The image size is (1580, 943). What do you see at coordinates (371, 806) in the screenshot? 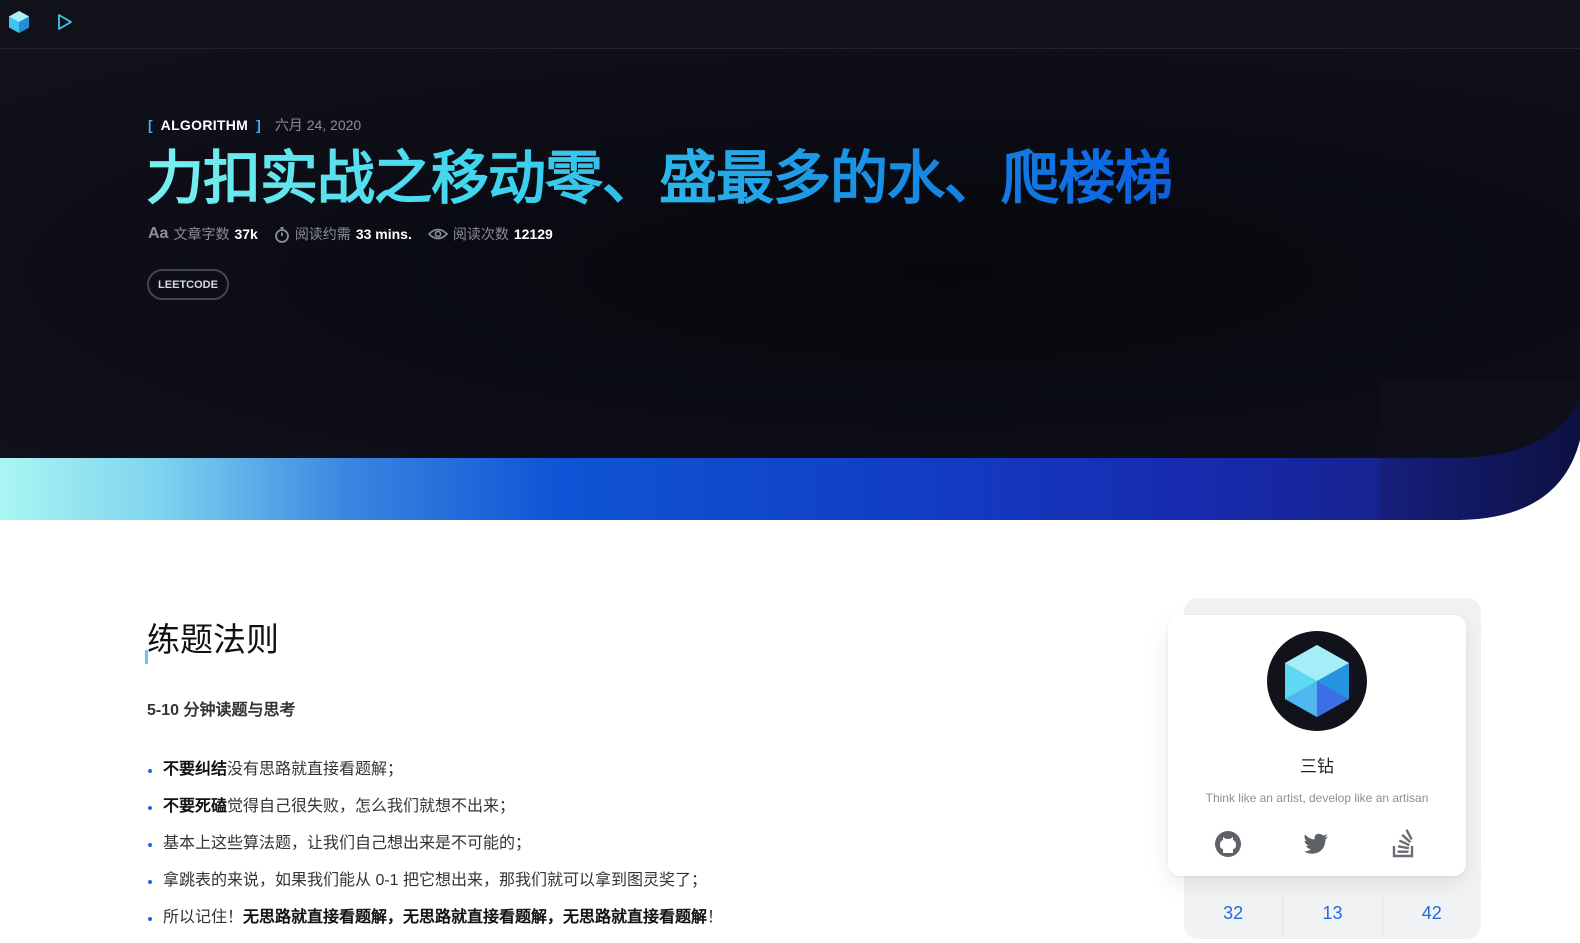
I see `list-item-text: 觉得自己很失败，怎么我们就想不出来；` at bounding box center [371, 806].